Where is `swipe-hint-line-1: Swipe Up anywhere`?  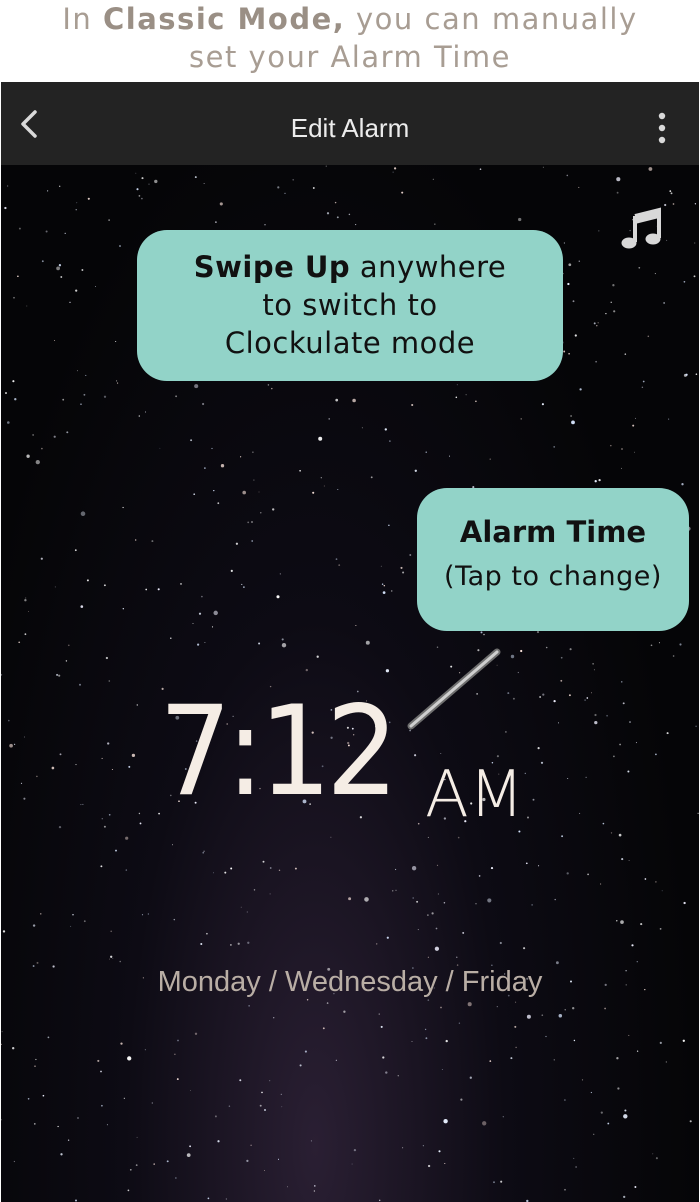
swipe-hint-line-1: Swipe Up anywhere is located at coordinates (350, 267).